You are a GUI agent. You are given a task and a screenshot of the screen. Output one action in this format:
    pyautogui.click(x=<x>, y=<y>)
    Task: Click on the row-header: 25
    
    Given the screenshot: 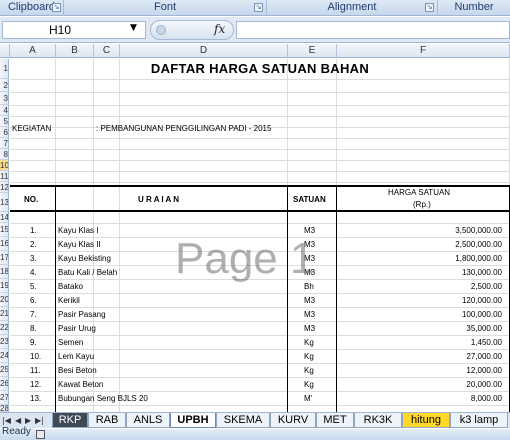 What is the action you would take?
    pyautogui.click(x=4, y=370)
    